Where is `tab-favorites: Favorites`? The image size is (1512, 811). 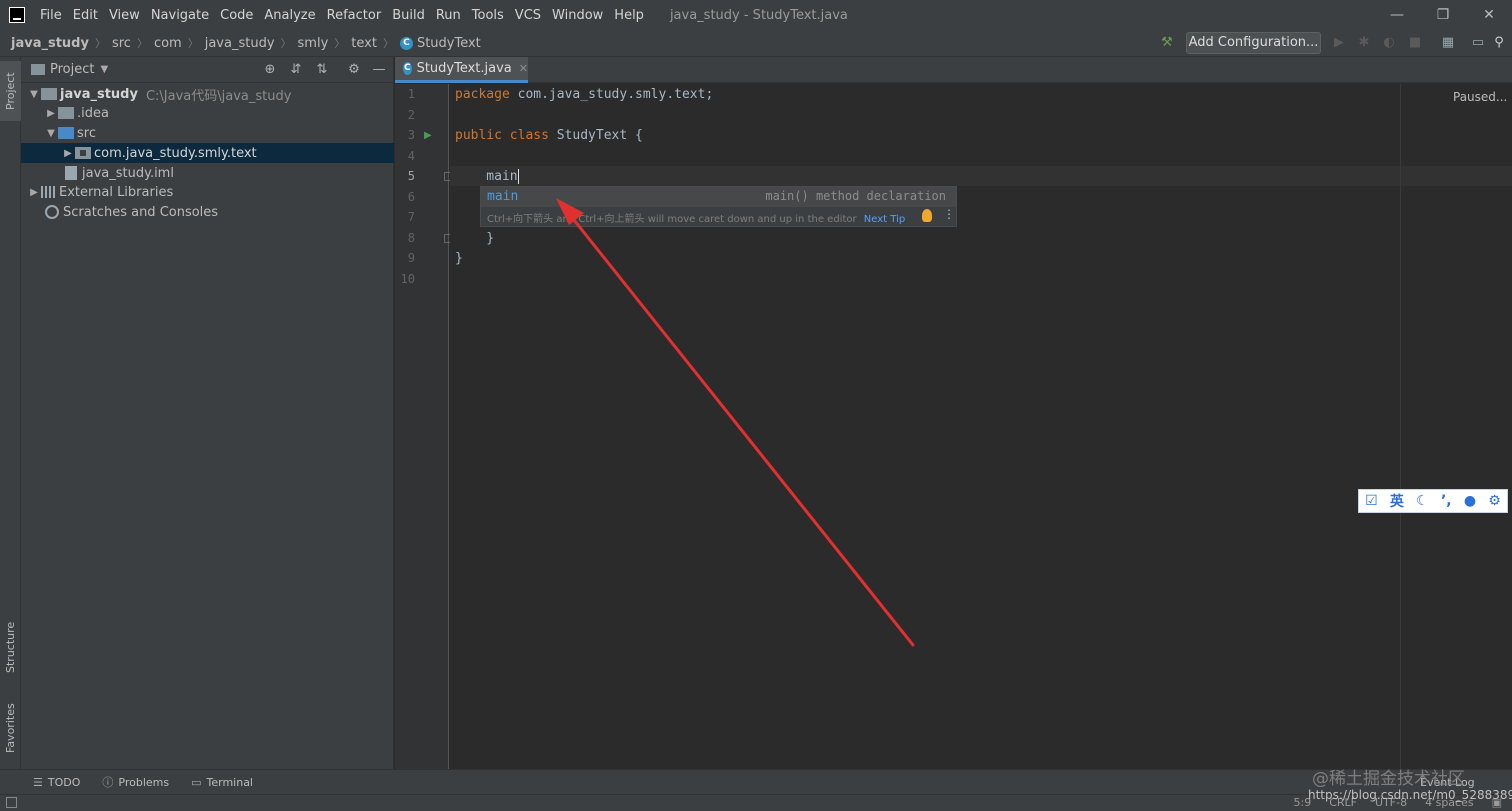 tab-favorites: Favorites is located at coordinates (10, 728).